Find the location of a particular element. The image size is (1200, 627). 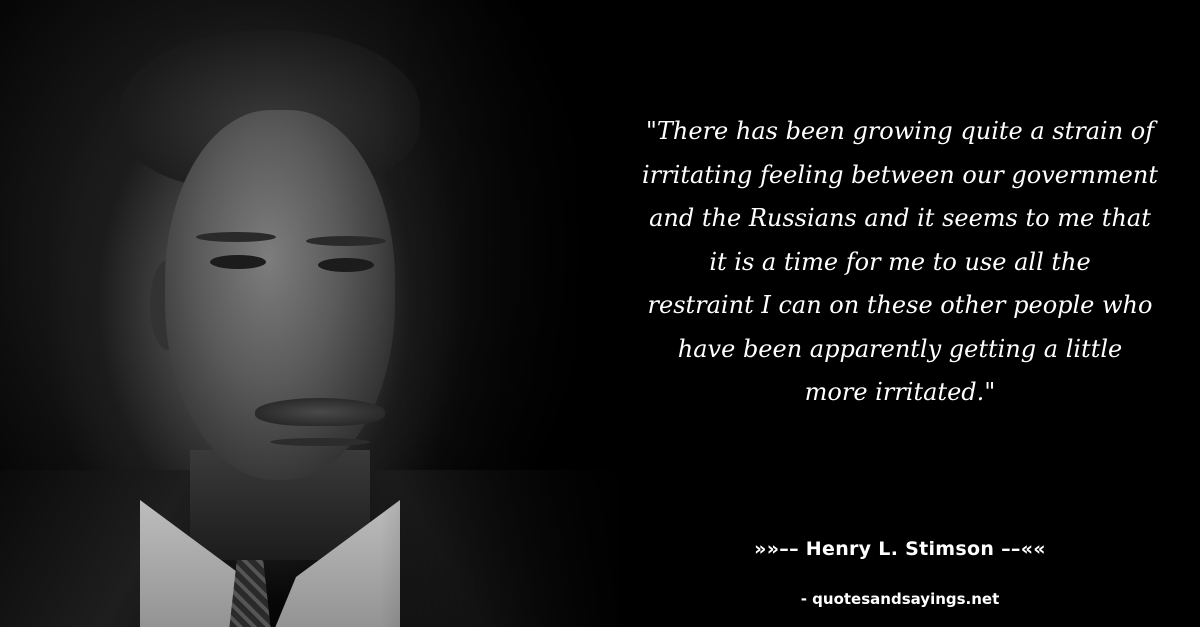

portrait-face is located at coordinates (280, 295).